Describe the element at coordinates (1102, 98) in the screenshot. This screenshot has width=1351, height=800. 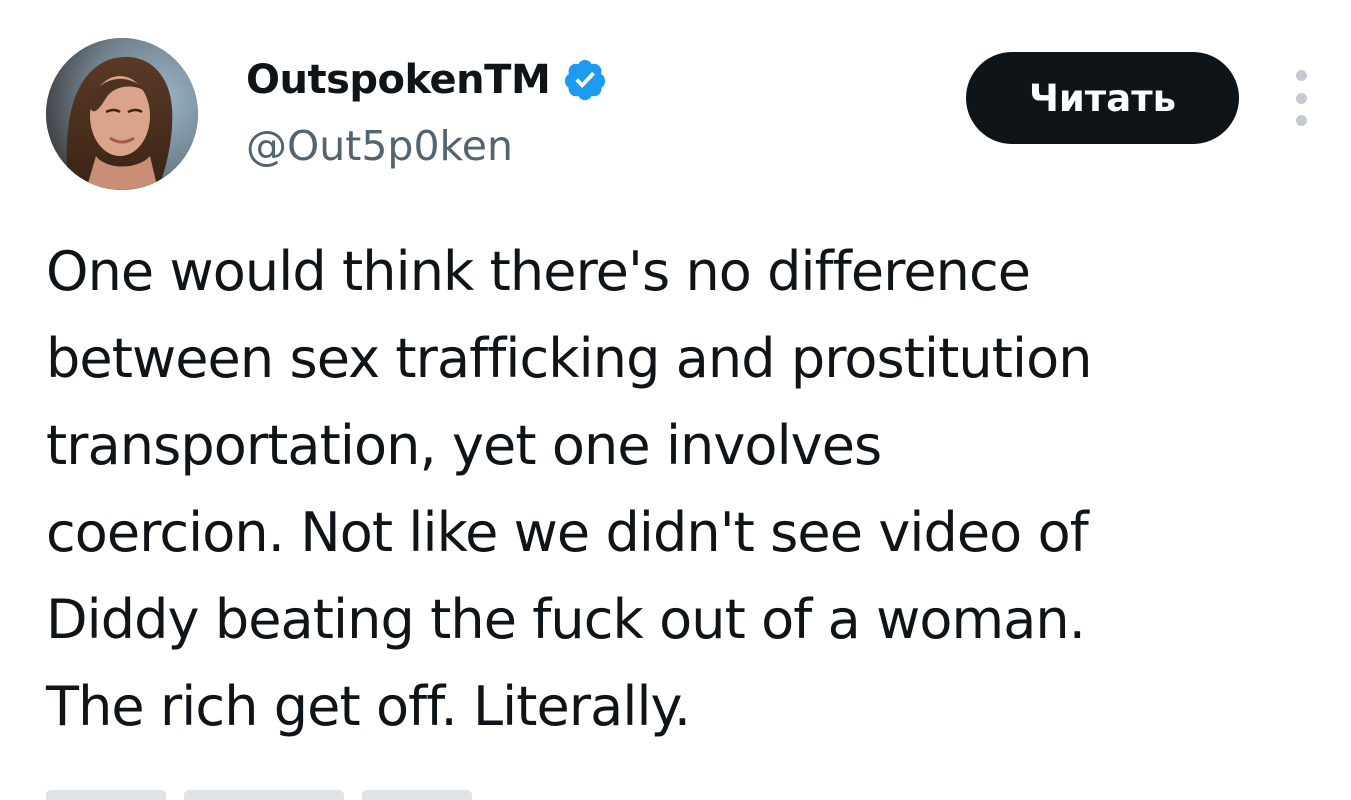
I see `follow-button: Читать` at that location.